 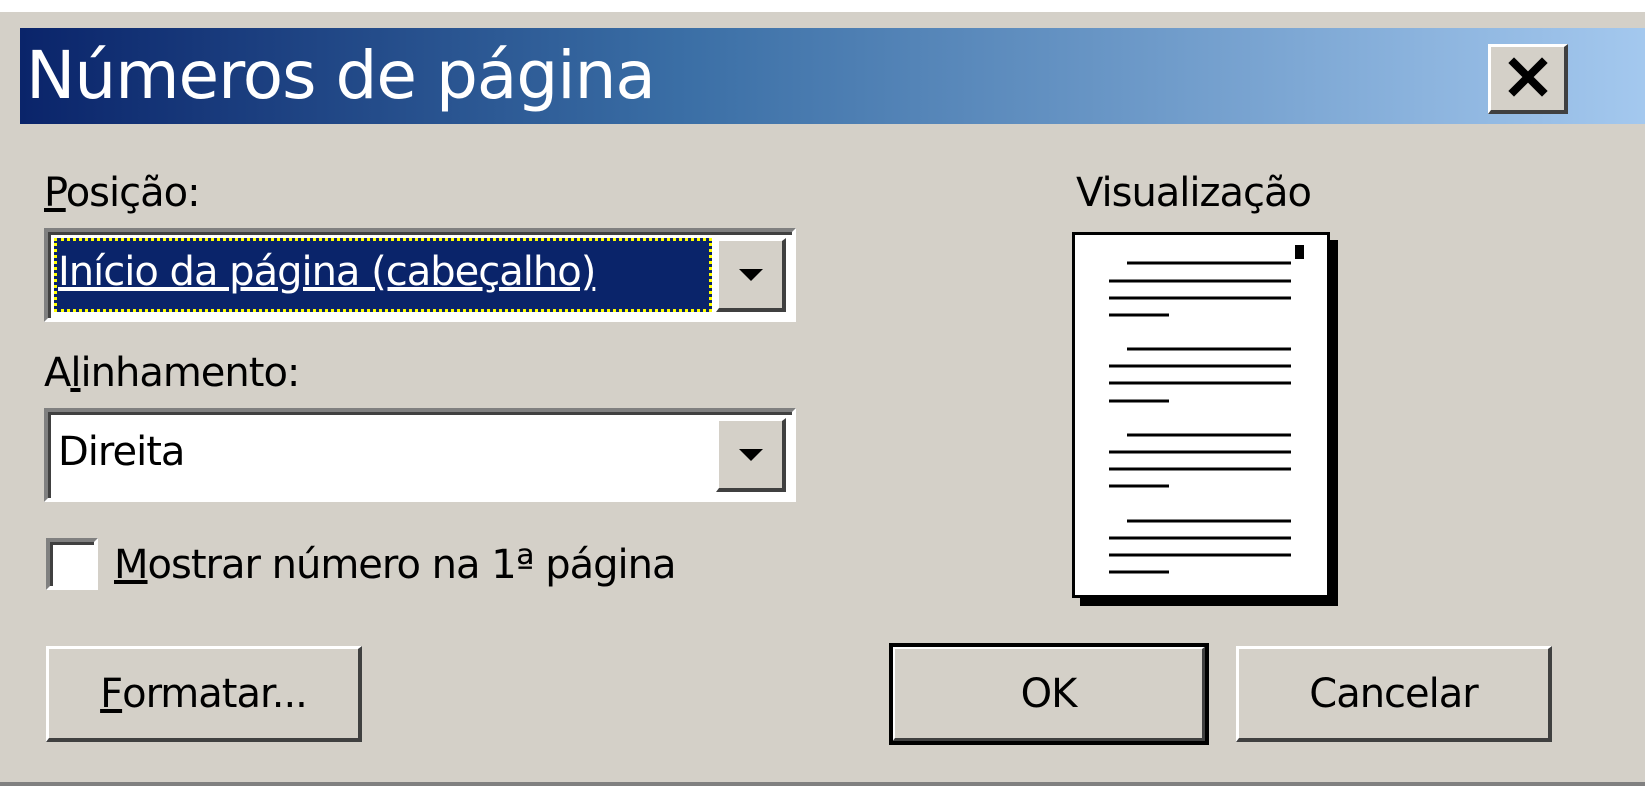 I want to click on alignment-select: Direita, so click(x=420, y=455).